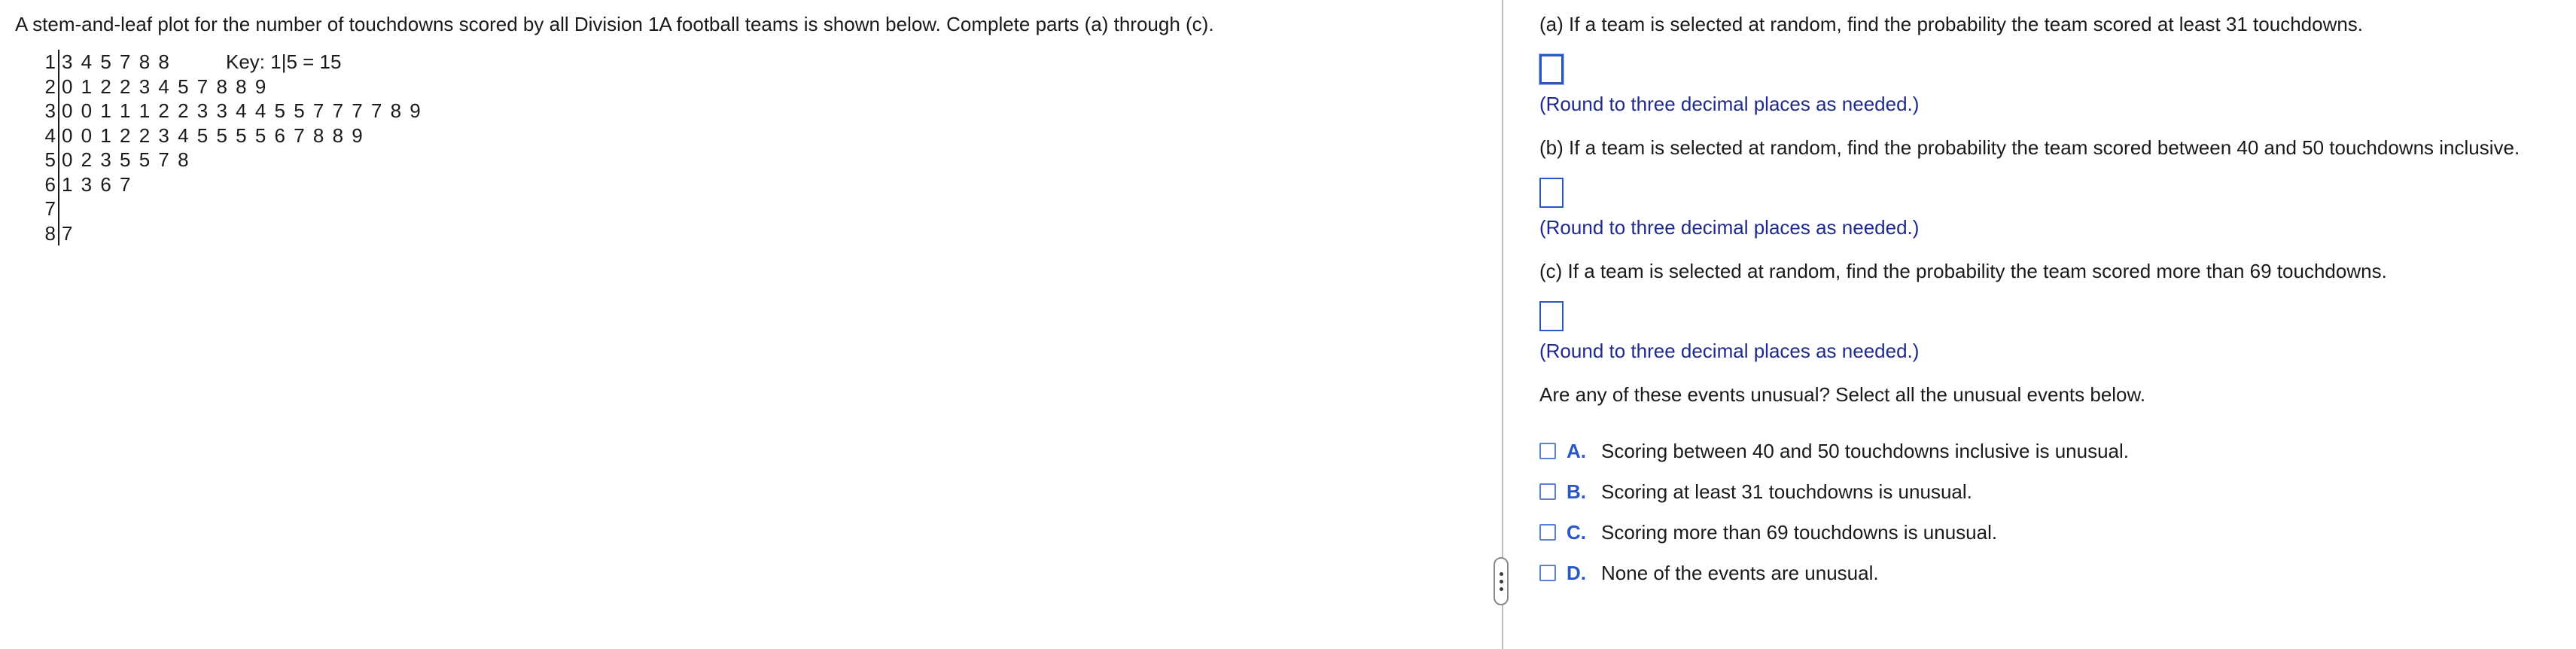 The width and height of the screenshot is (2576, 649). Describe the element at coordinates (1502, 324) in the screenshot. I see `pane-divider` at that location.